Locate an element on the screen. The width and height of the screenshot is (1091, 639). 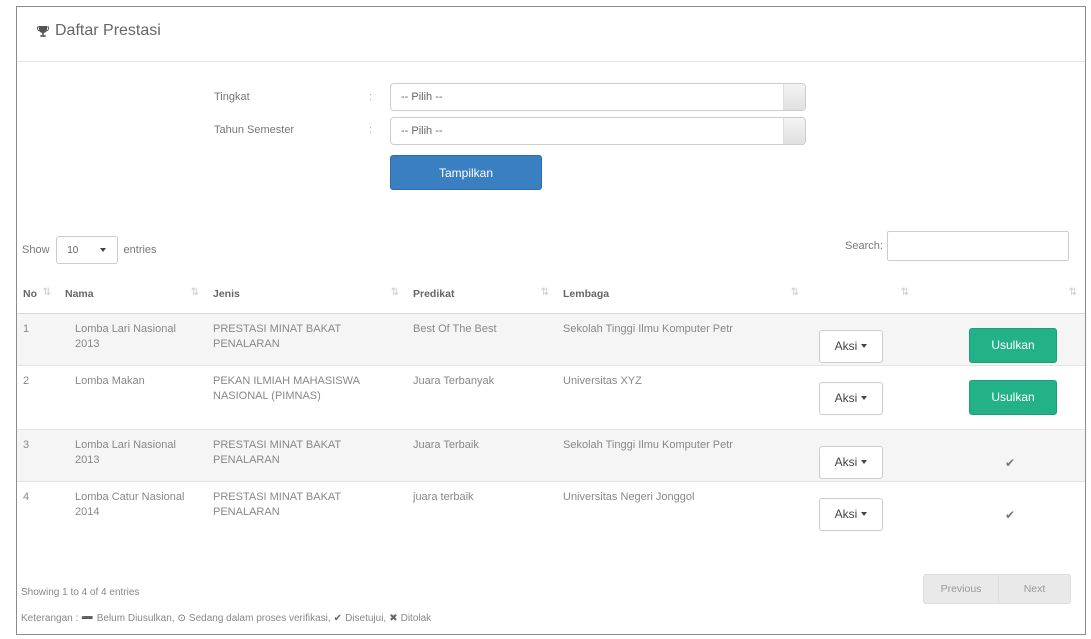
col-lembaga: Lembaga ⇅ is located at coordinates (682, 294).